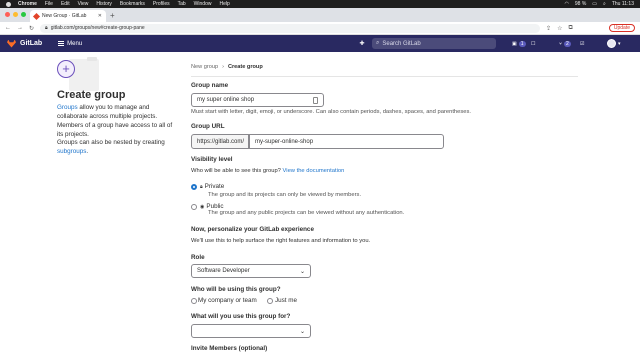 Image resolution: width=640 pixels, height=360 pixels. Describe the element at coordinates (31, 28) in the screenshot. I see `reload-icon: ↻` at that location.